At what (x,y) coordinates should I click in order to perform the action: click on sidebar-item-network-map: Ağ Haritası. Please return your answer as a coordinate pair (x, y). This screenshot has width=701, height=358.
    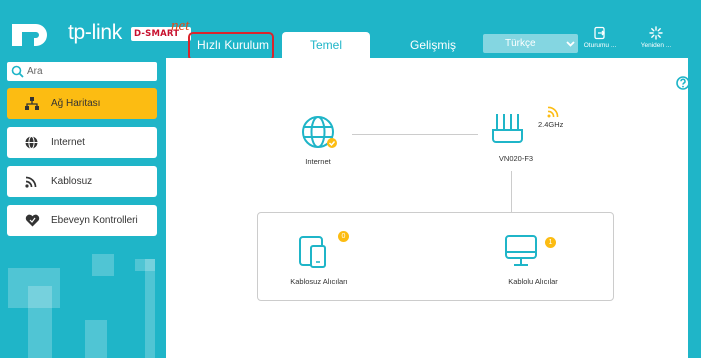
    Looking at the image, I should click on (82, 103).